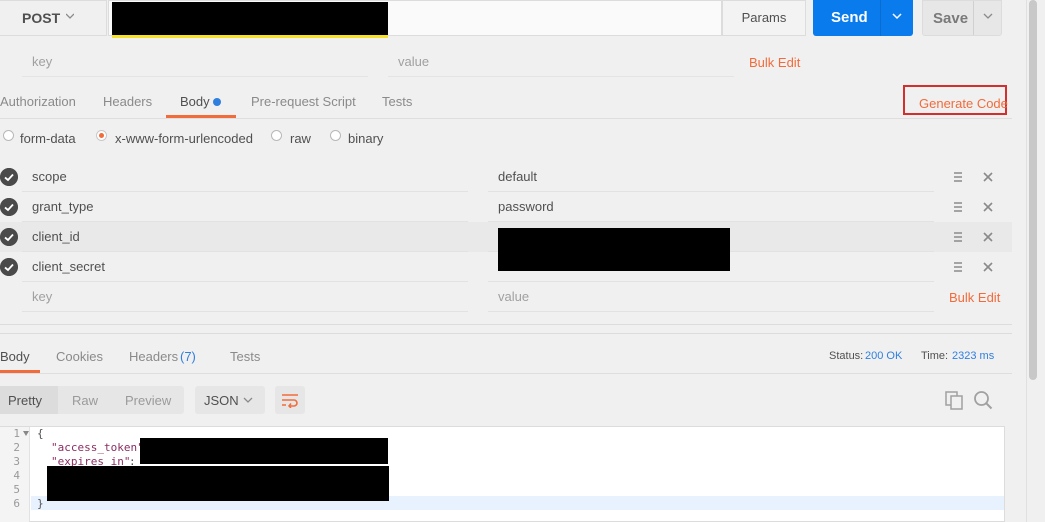 Image resolution: width=1045 pixels, height=522 pixels. I want to click on response-divider-top, so click(506, 324).